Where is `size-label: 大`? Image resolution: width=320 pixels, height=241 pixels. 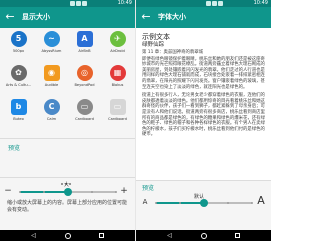 size-label: 大 is located at coordinates (67, 185).